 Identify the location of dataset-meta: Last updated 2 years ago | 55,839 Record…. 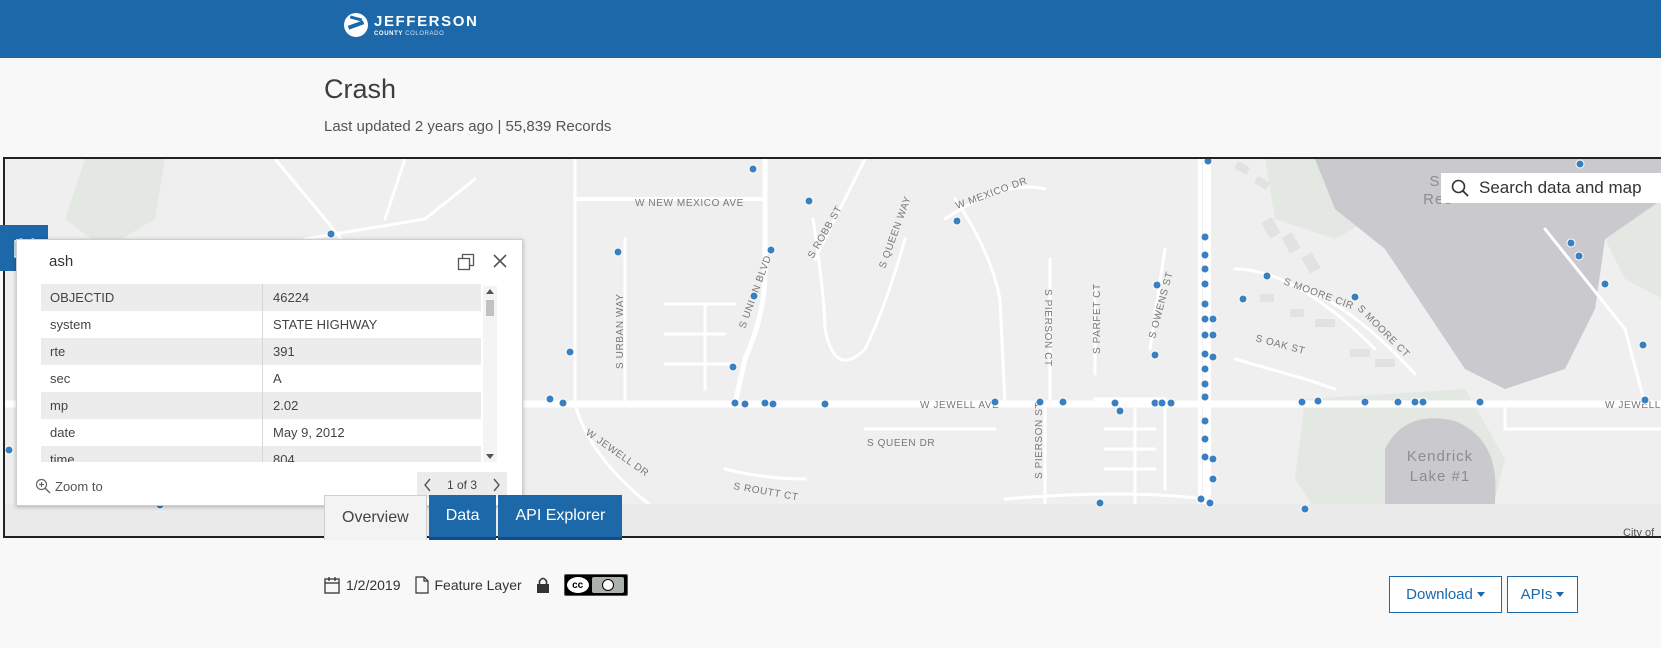
(468, 126).